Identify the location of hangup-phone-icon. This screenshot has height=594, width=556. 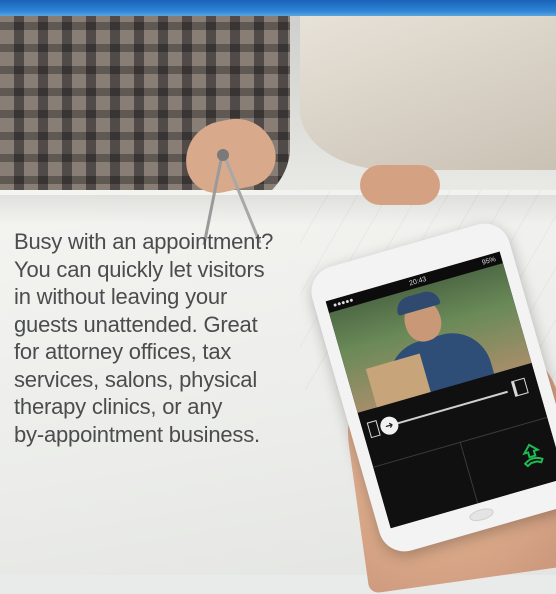
(532, 455).